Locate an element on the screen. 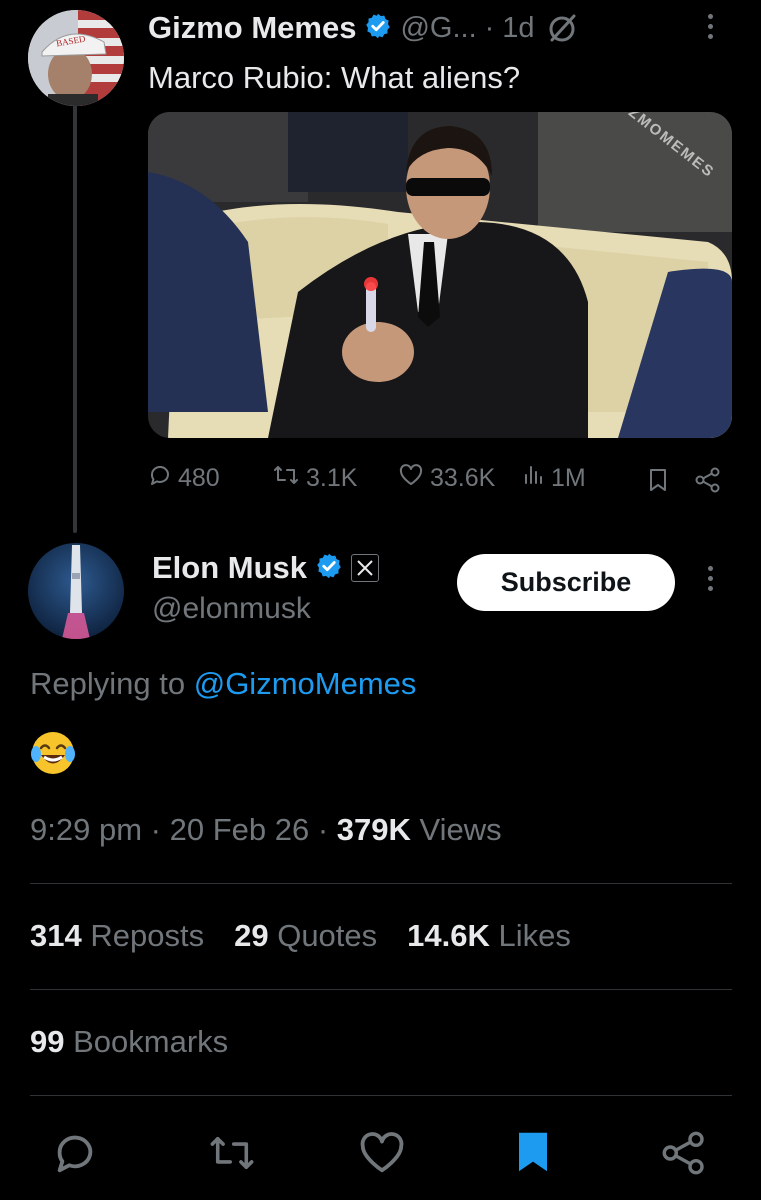 The width and height of the screenshot is (761, 1200). reply-handle: @elonmusk is located at coordinates (231, 609).